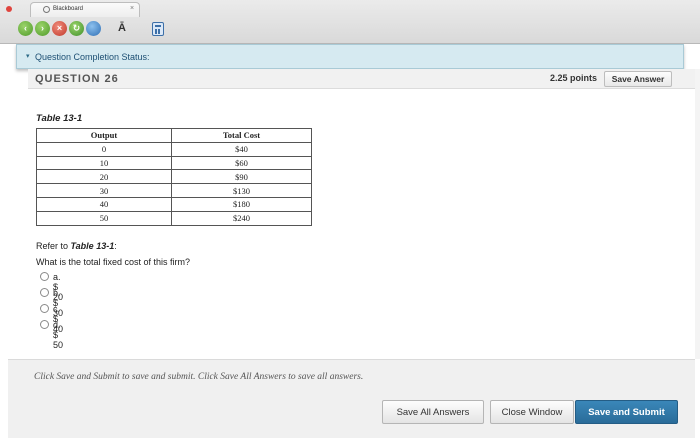 This screenshot has height=438, width=700. What do you see at coordinates (122, 28) in the screenshot?
I see `font-size-icon: Ā` at bounding box center [122, 28].